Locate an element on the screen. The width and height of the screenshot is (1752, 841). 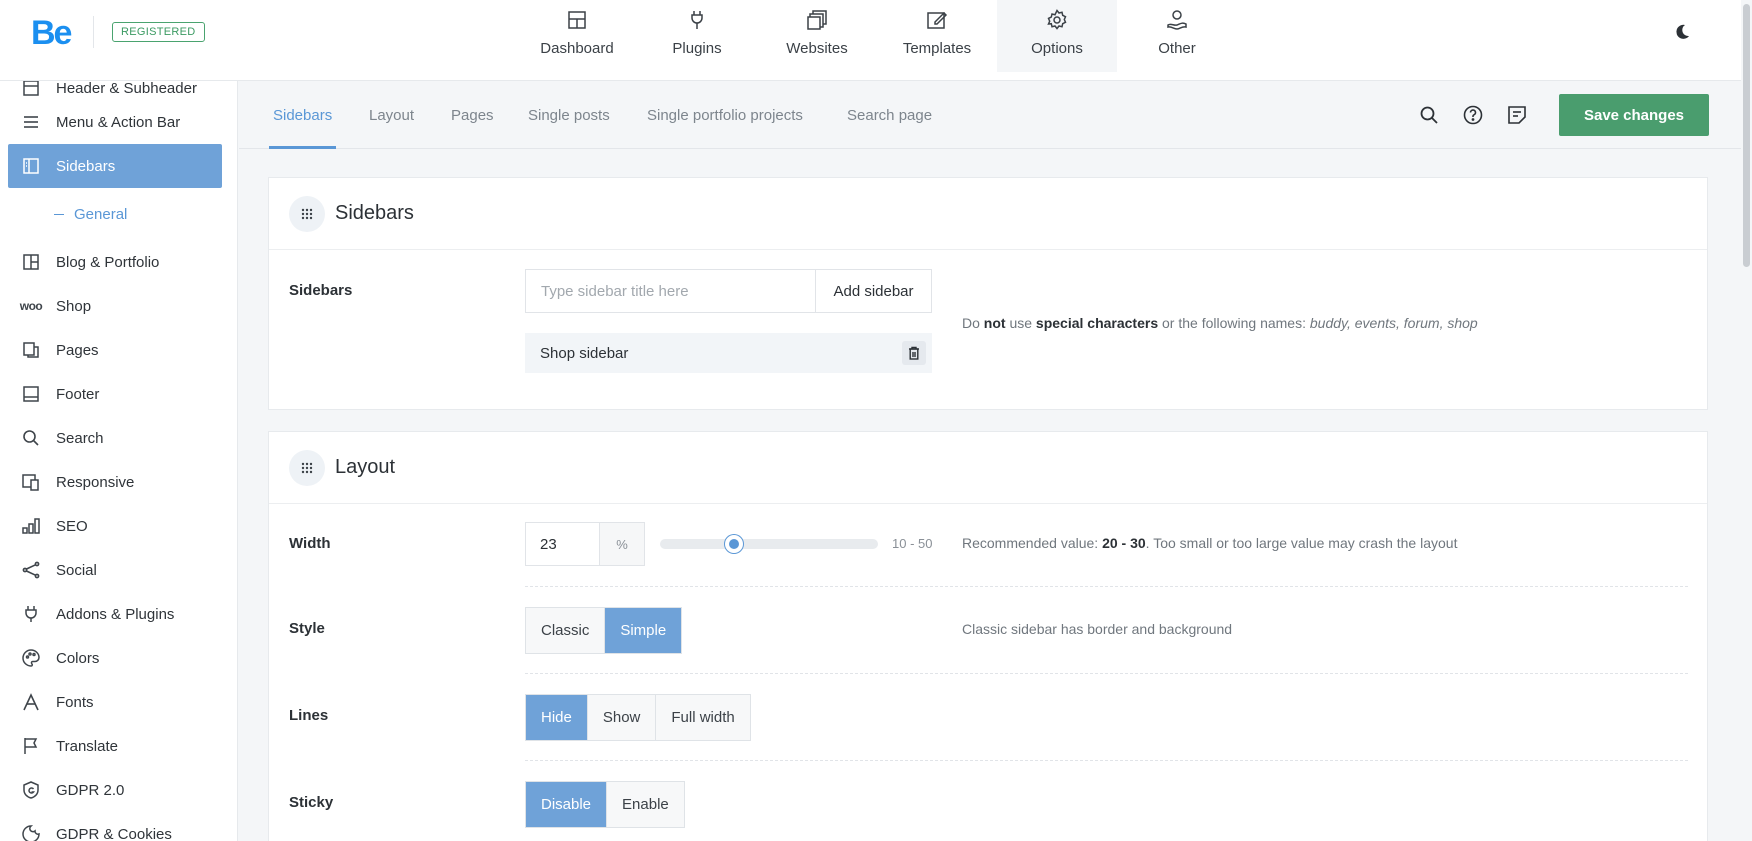
logo-divider is located at coordinates (93, 32).